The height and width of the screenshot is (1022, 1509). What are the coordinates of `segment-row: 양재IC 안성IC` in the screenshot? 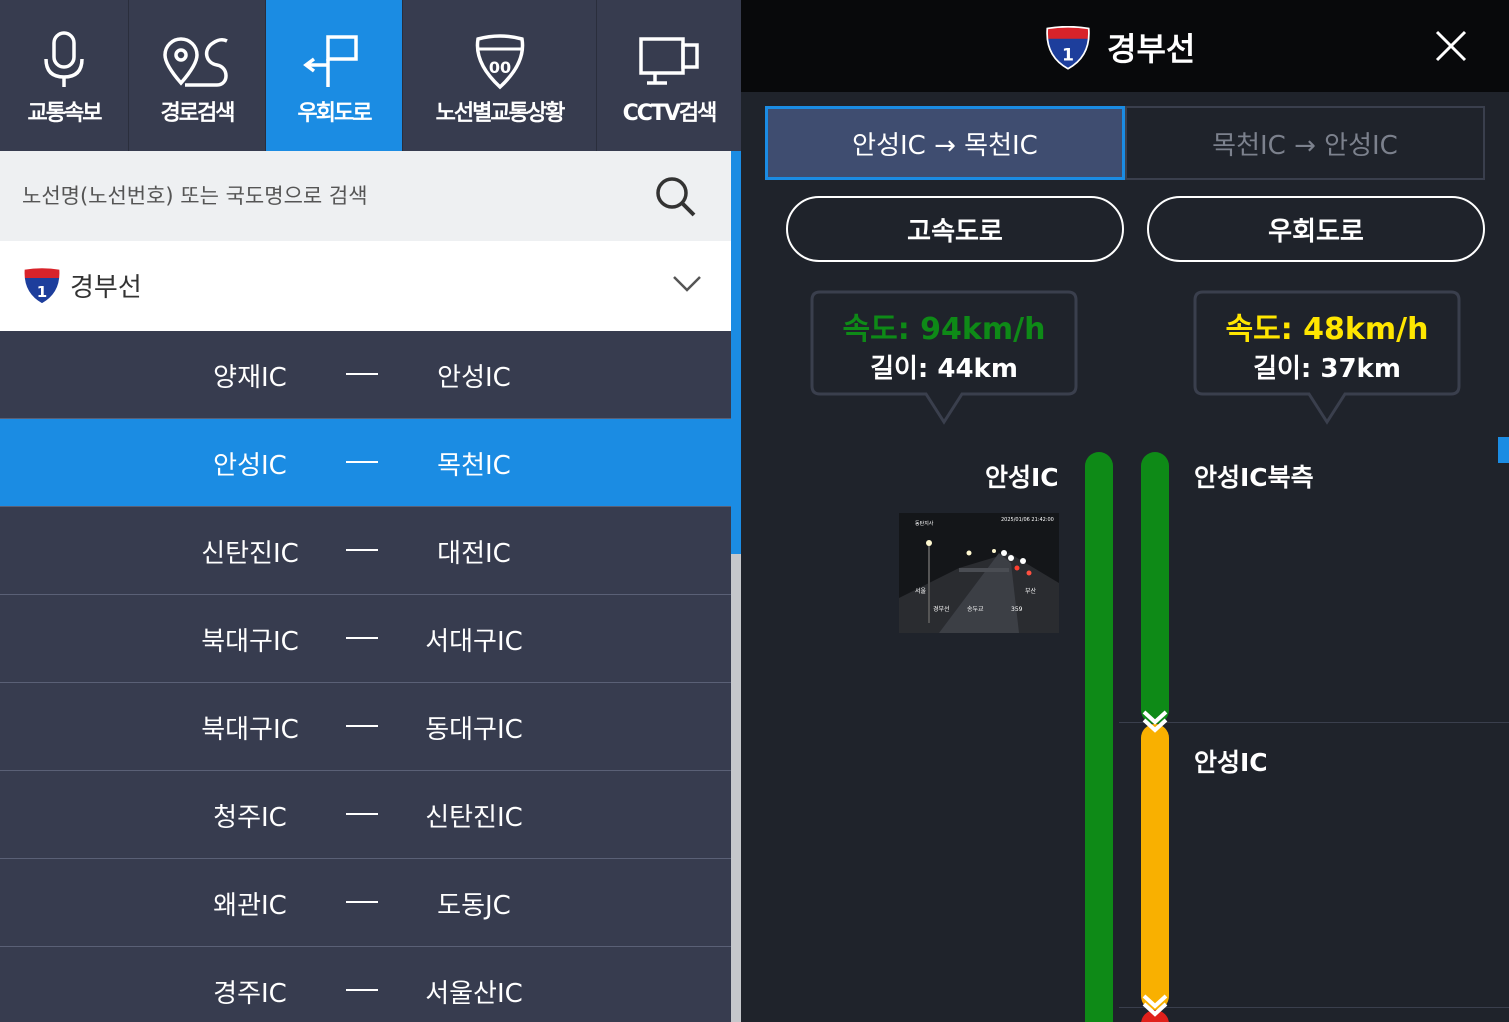 It's located at (365, 375).